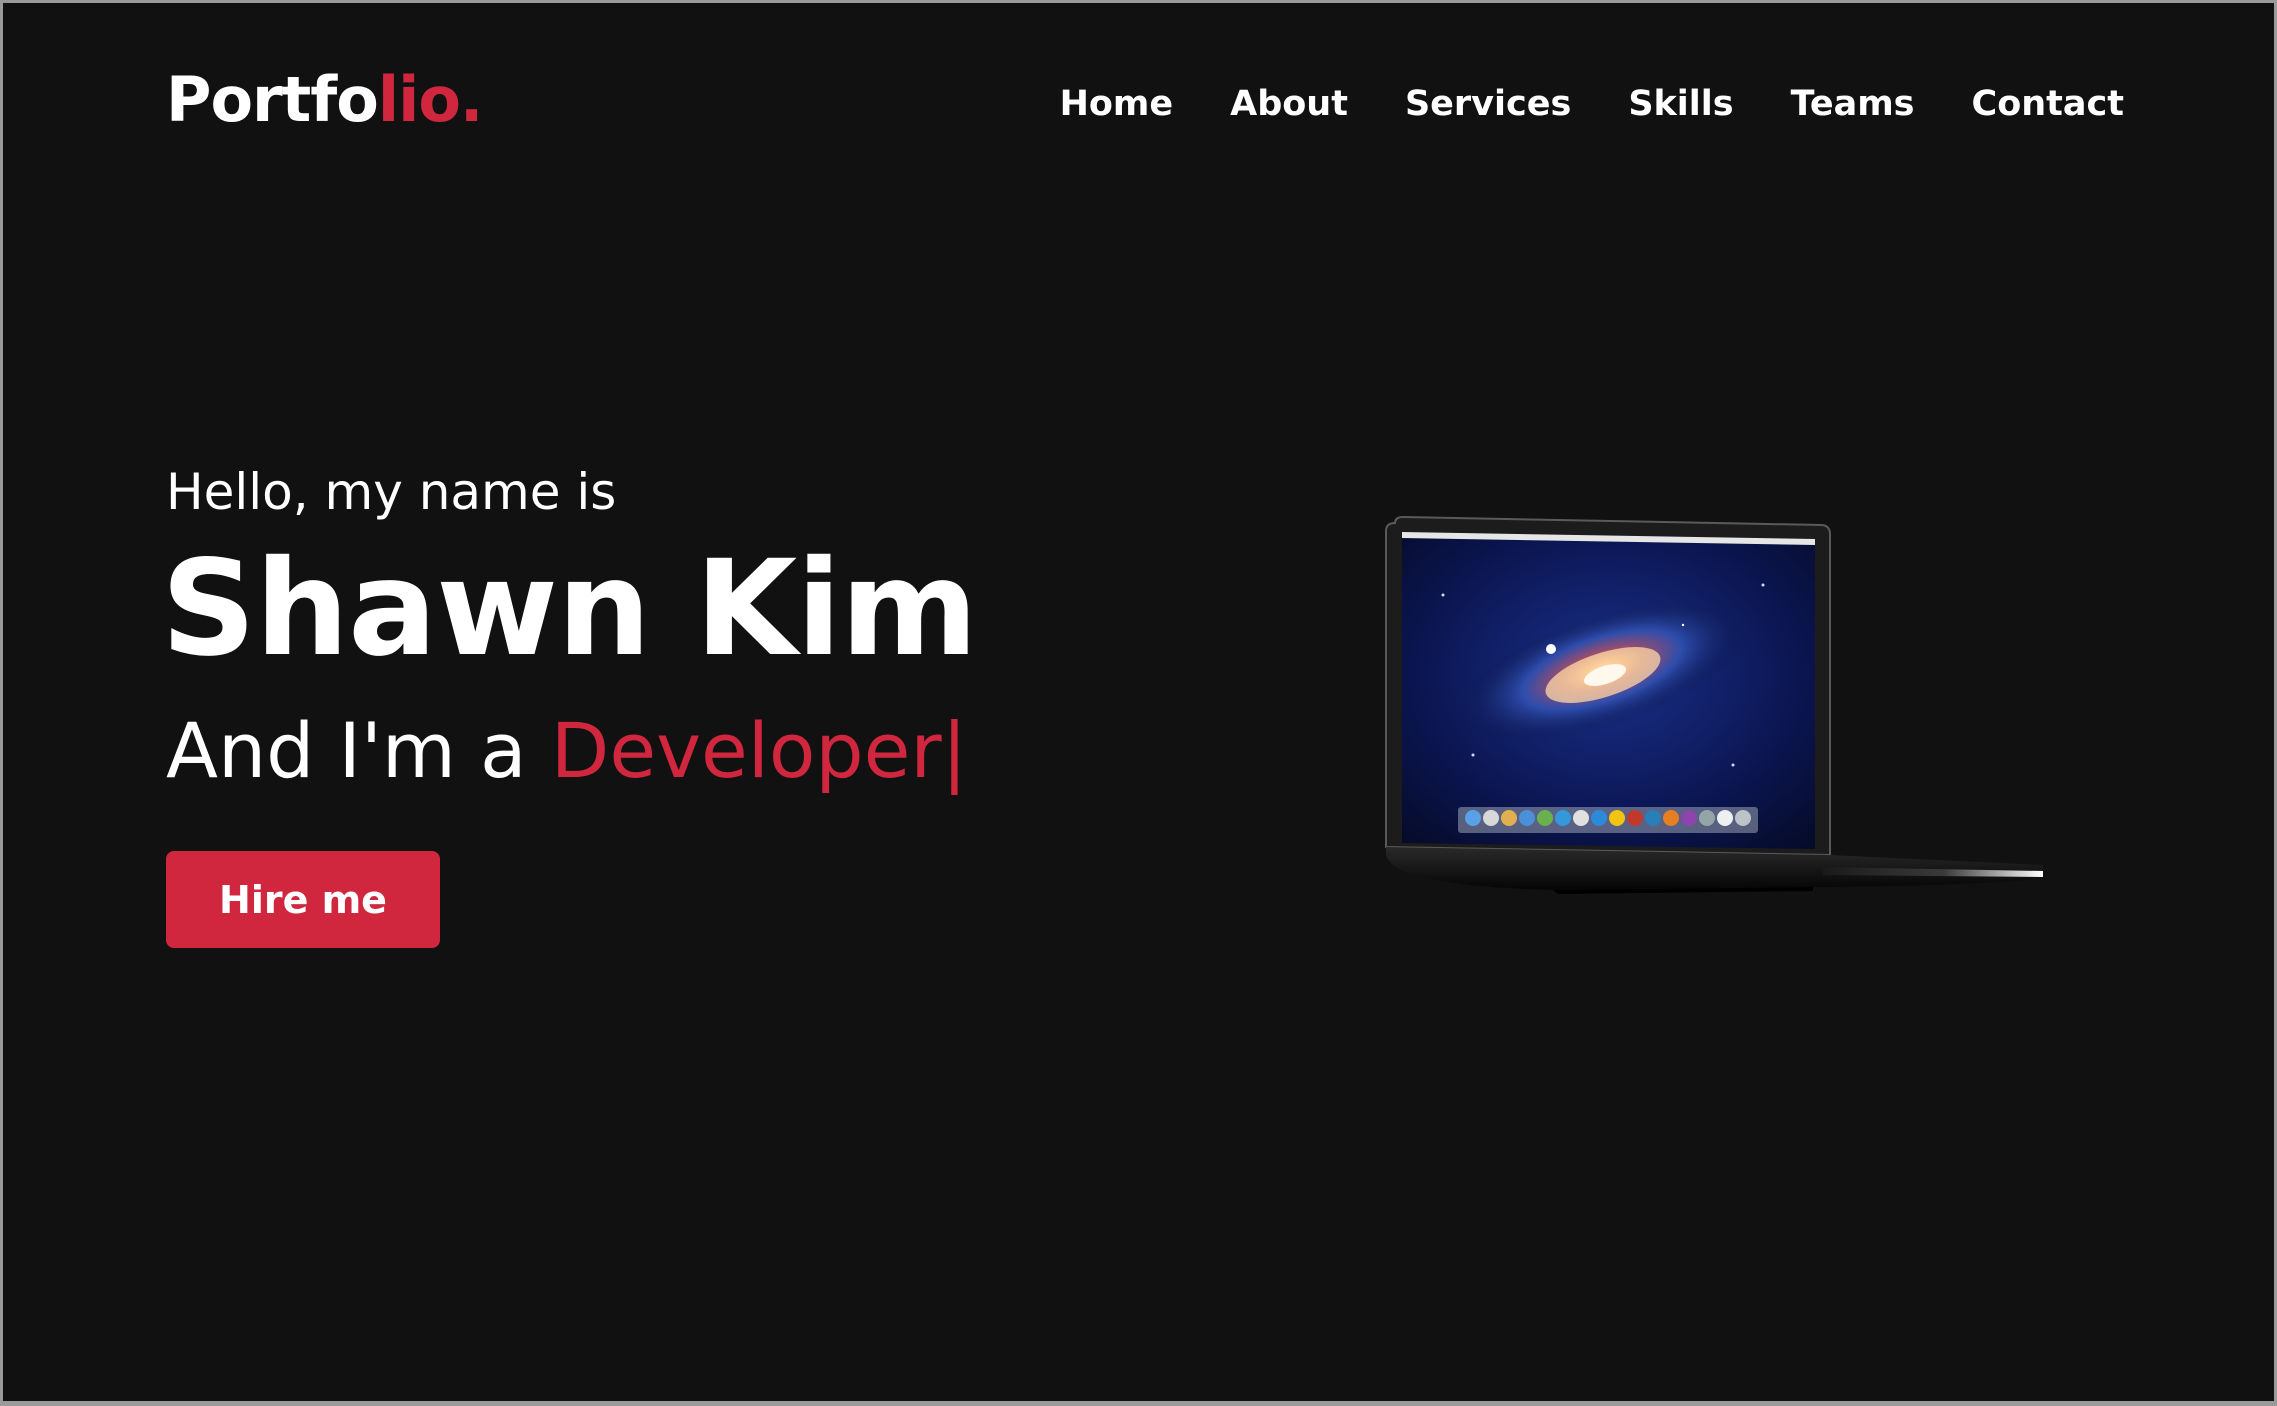 The height and width of the screenshot is (1406, 2277). I want to click on logo-accent-text: lio., so click(430, 99).